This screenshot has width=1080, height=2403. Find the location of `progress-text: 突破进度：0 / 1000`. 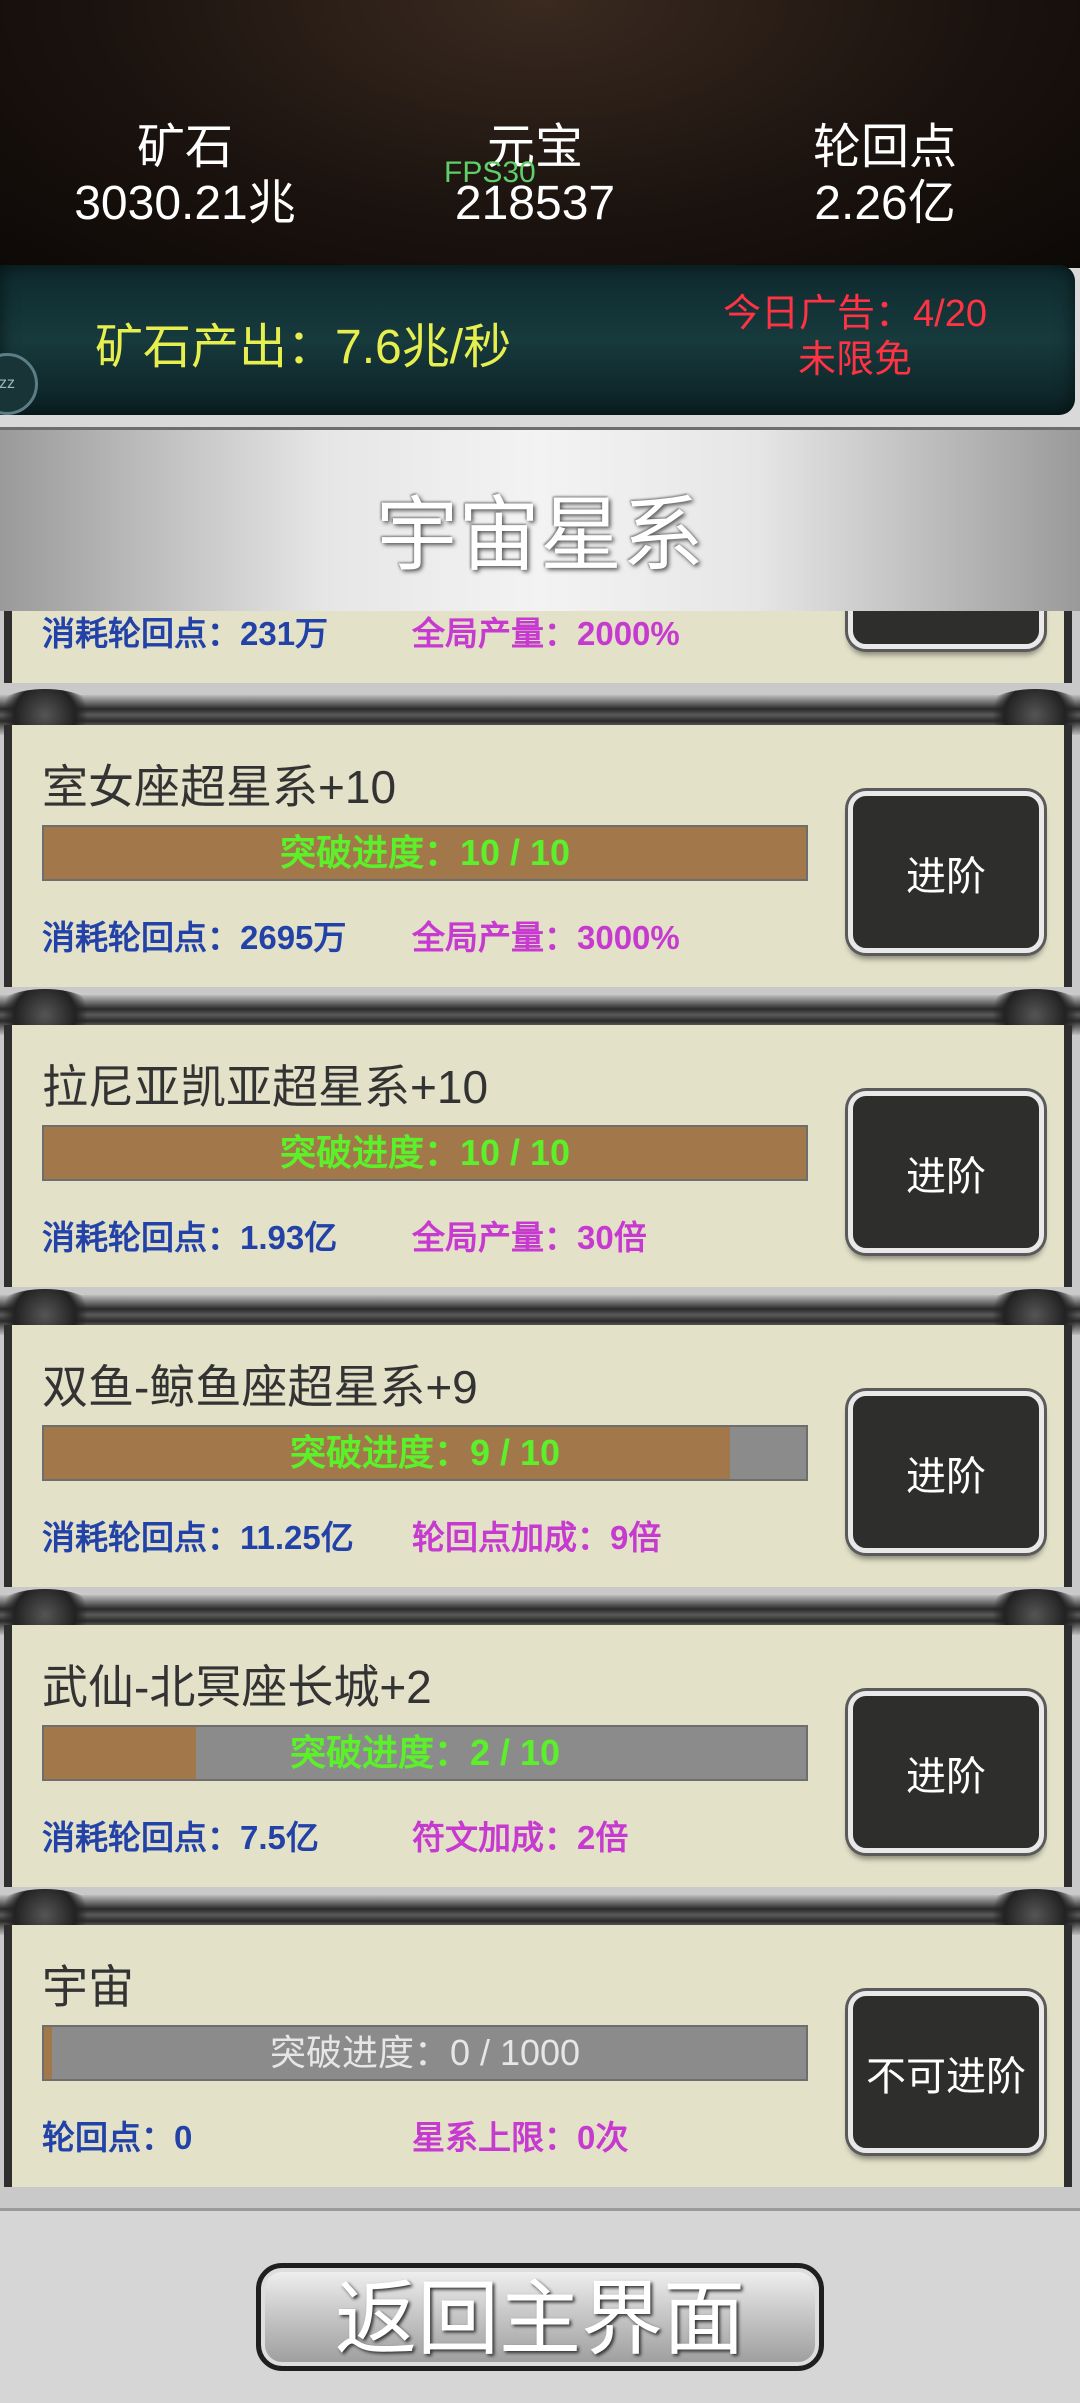

progress-text: 突破进度：0 / 1000 is located at coordinates (425, 2052).